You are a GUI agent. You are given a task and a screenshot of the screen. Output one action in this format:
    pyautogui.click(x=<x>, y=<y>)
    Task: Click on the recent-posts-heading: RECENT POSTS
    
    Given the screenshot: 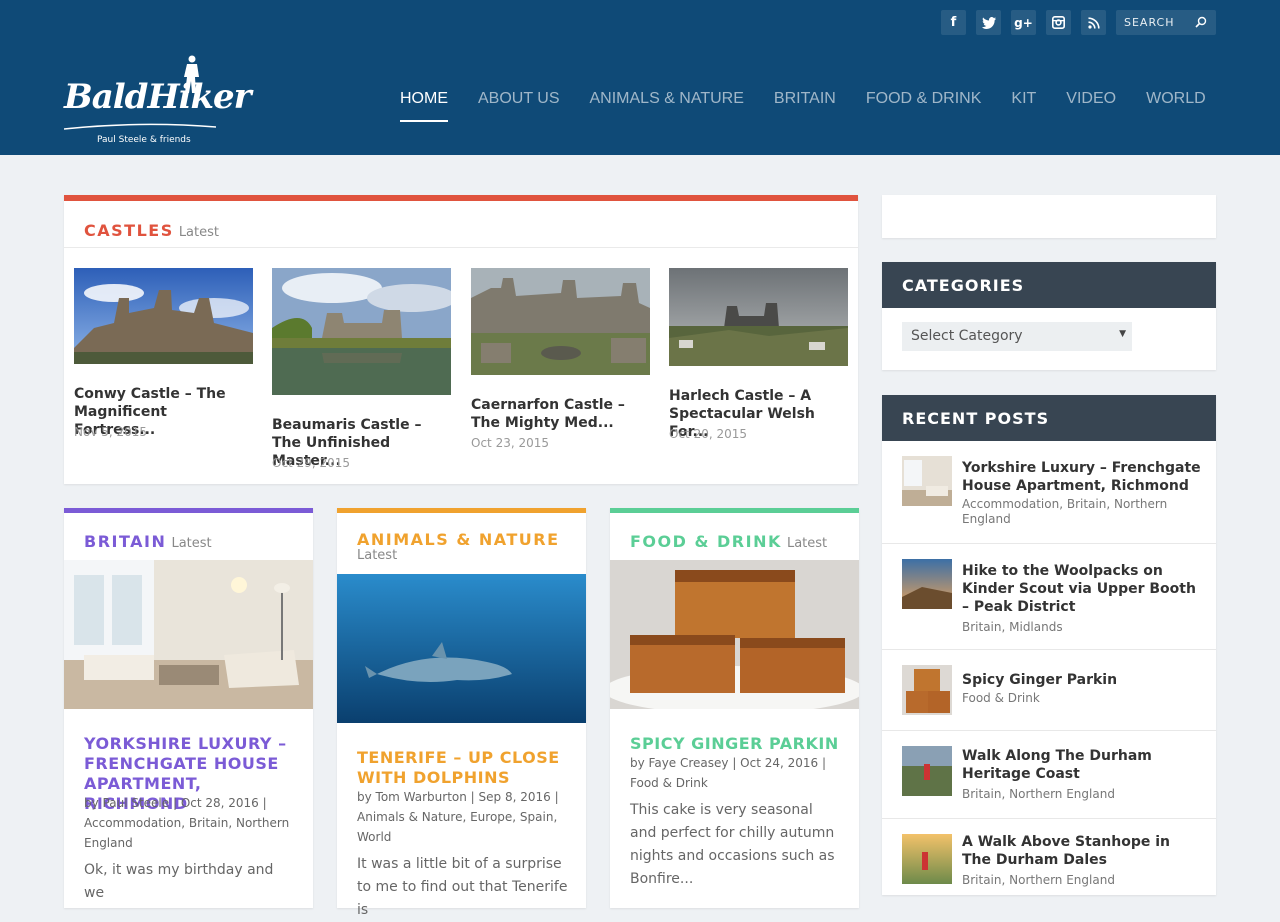 What is the action you would take?
    pyautogui.click(x=1049, y=418)
    